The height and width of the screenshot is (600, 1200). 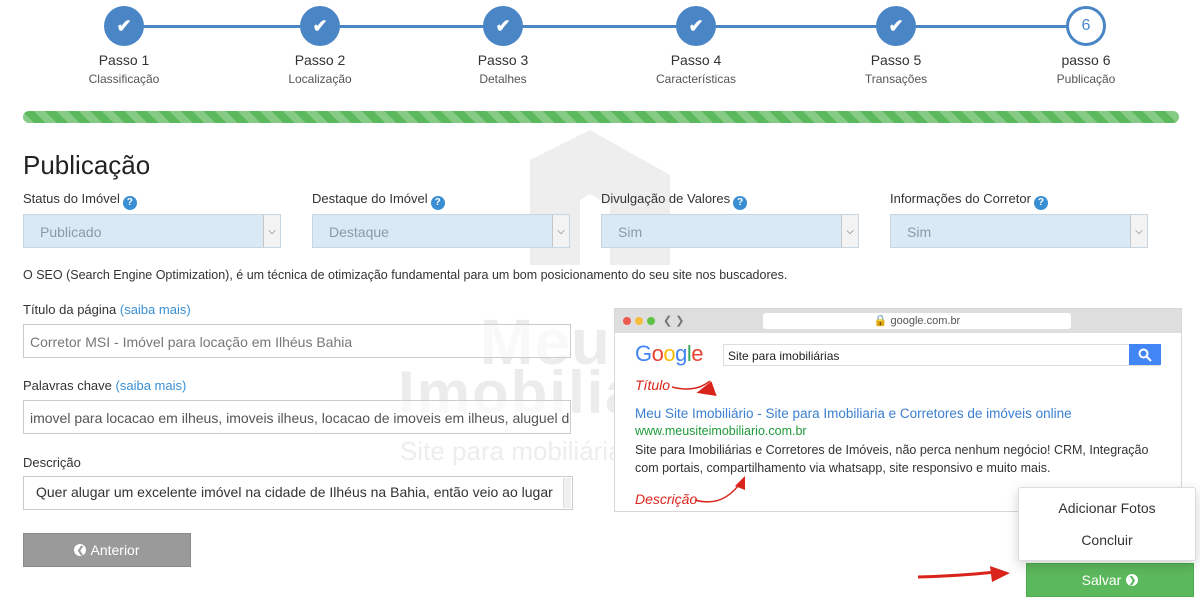 What do you see at coordinates (511, 451) in the screenshot?
I see `watermark-line-3: Site para mobiliária` at bounding box center [511, 451].